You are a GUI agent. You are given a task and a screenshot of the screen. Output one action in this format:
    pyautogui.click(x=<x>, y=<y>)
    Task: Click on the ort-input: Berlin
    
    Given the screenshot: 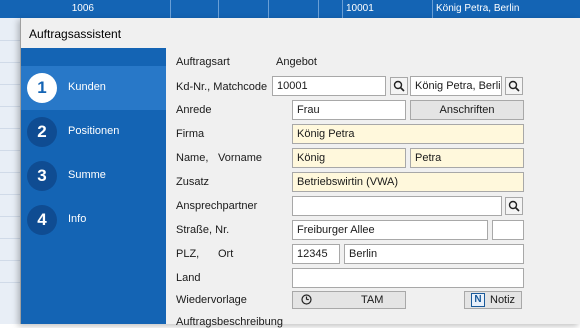 What is the action you would take?
    pyautogui.click(x=434, y=254)
    